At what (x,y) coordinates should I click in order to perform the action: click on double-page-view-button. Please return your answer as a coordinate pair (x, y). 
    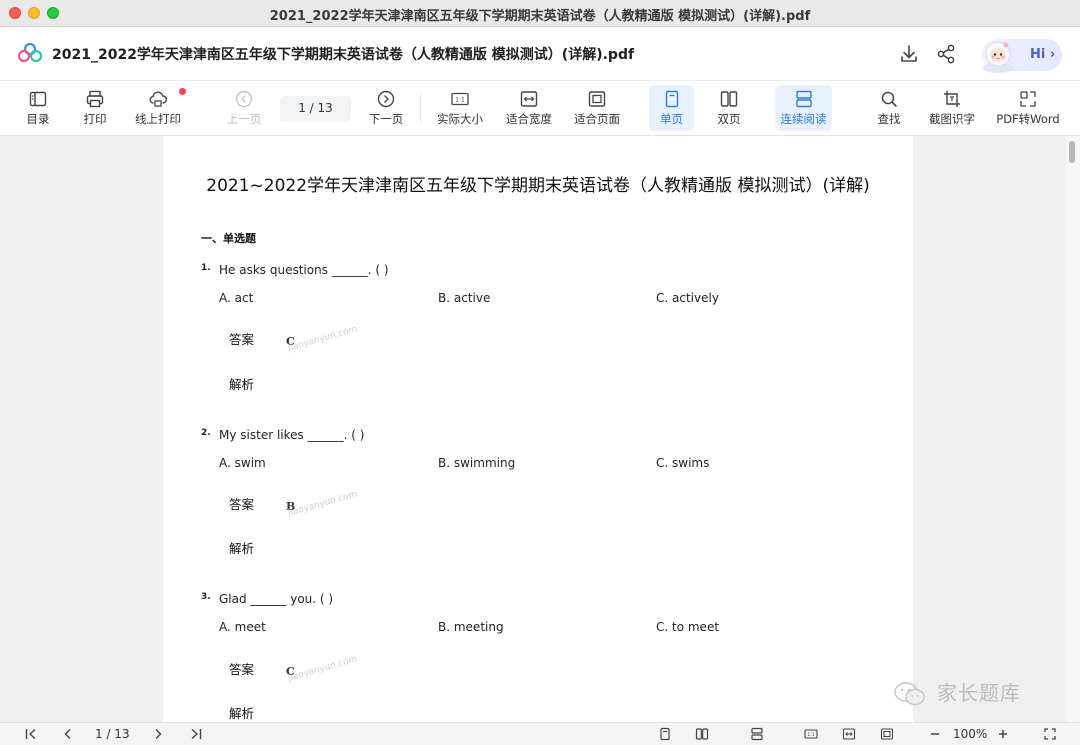
    Looking at the image, I should click on (702, 734).